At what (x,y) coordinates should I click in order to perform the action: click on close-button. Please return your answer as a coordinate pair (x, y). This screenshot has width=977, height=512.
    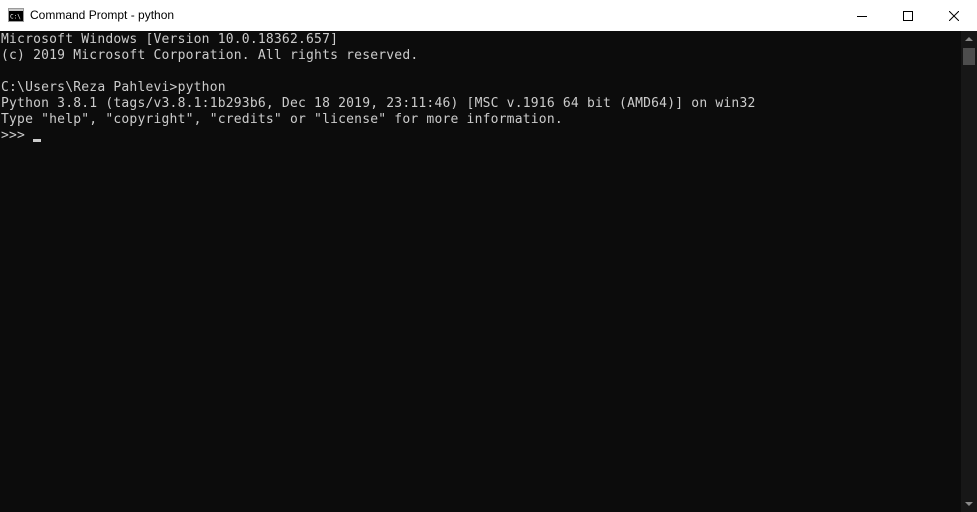
    Looking at the image, I should click on (954, 15).